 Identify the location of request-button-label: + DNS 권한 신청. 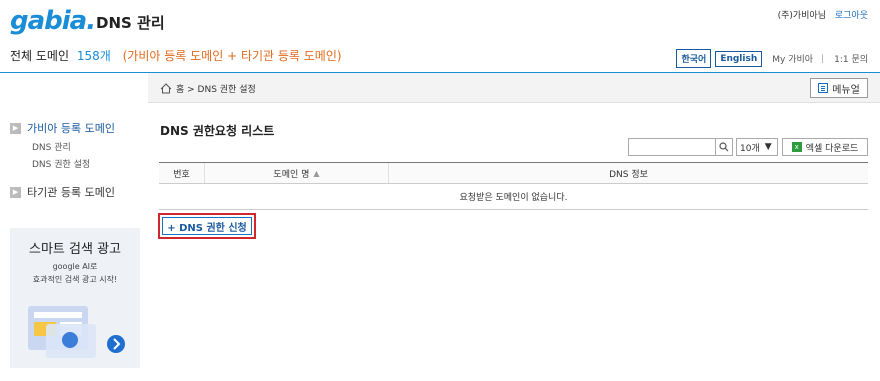
(207, 226).